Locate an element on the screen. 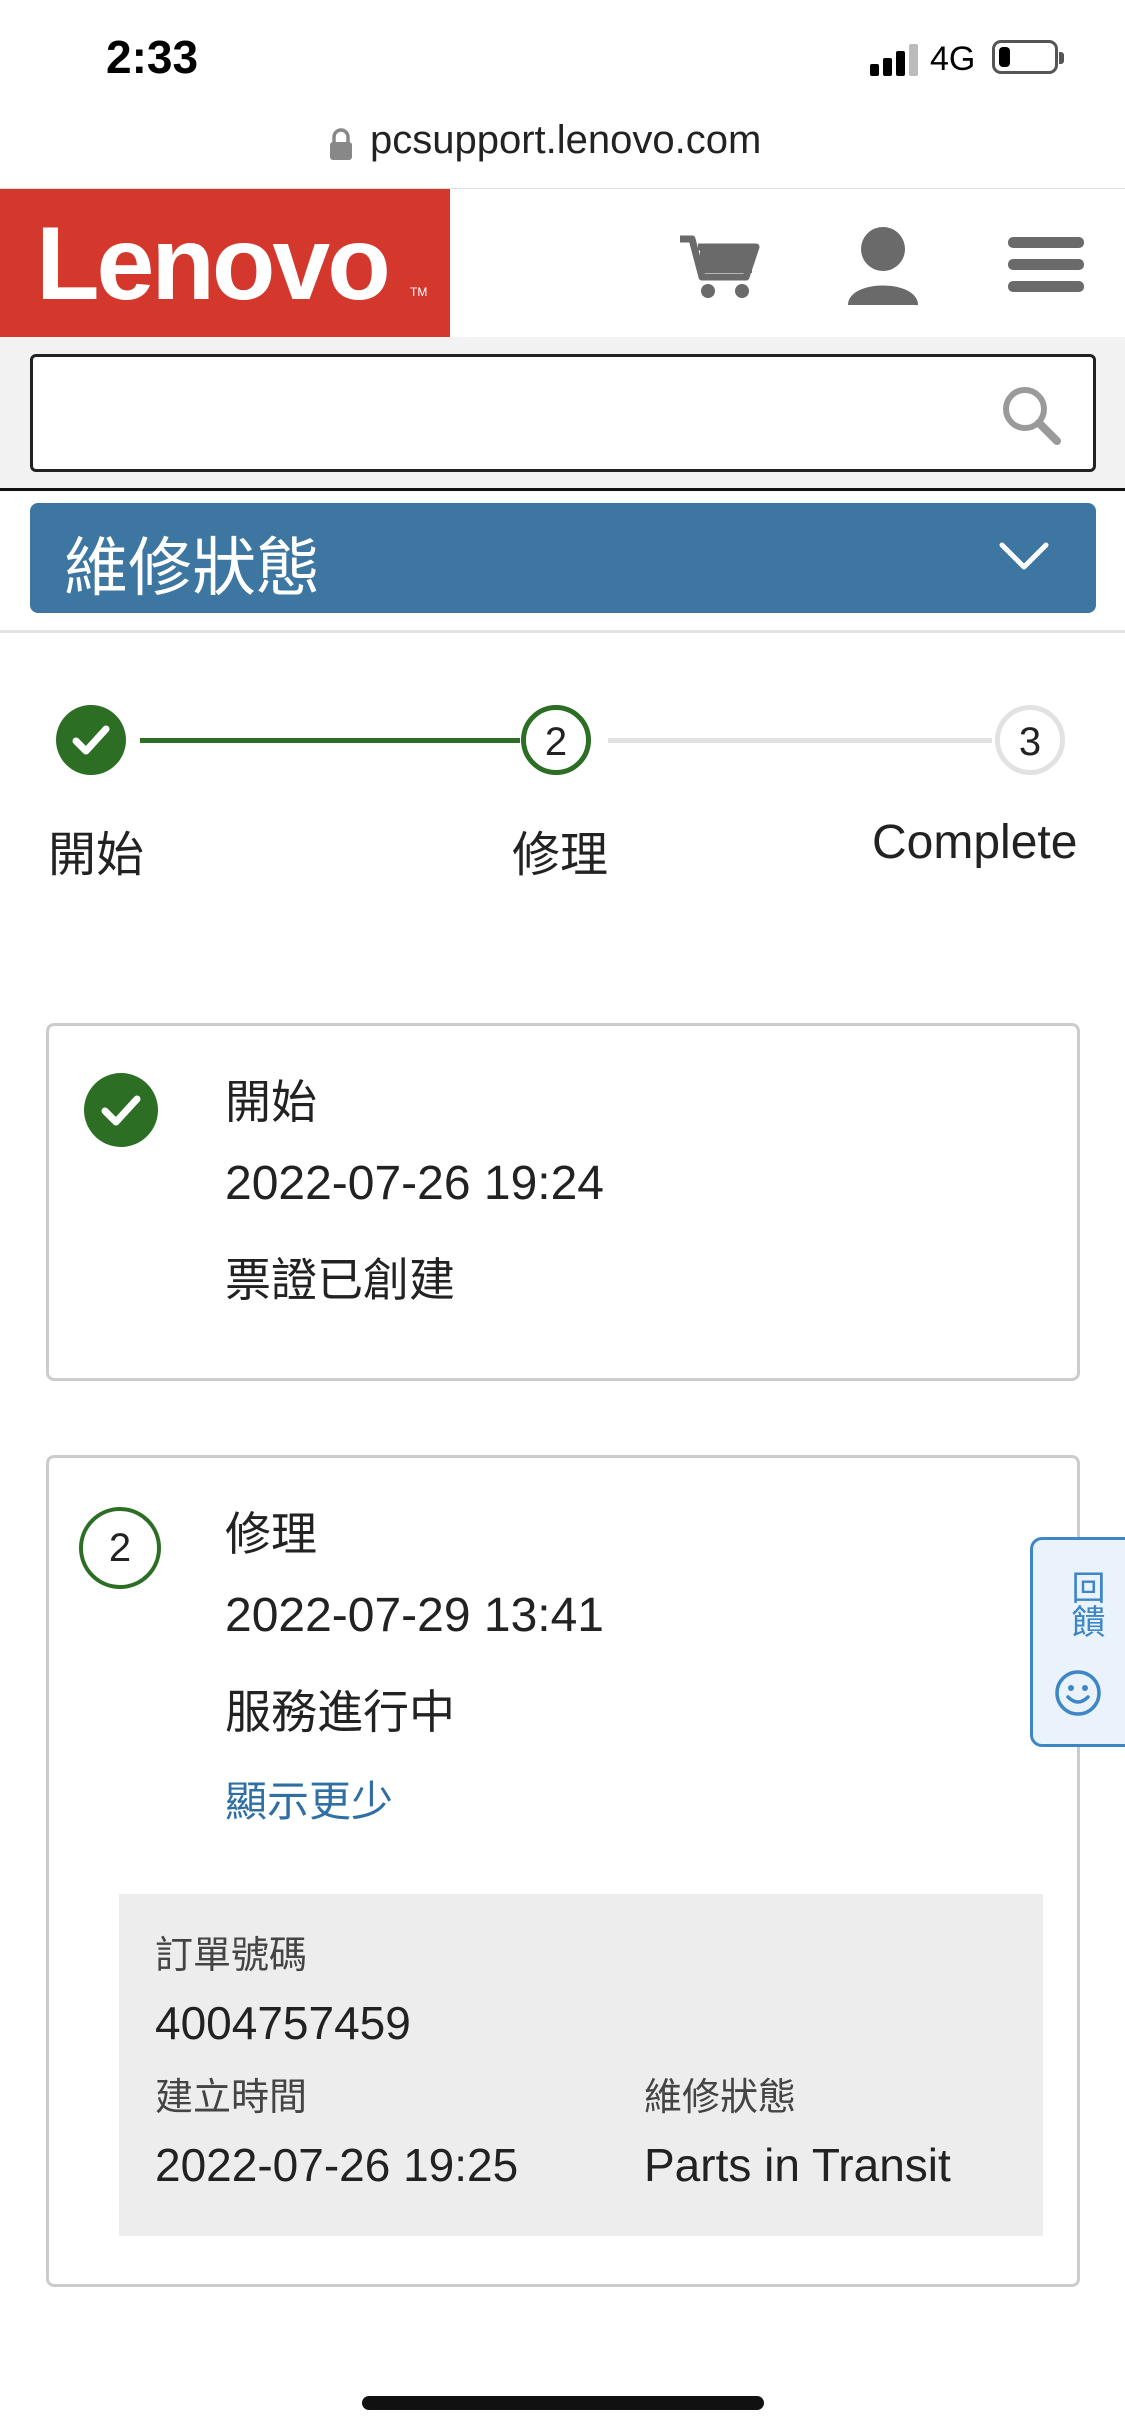 This screenshot has width=1125, height=2436. hamburger-menu-icon is located at coordinates (1051, 264).